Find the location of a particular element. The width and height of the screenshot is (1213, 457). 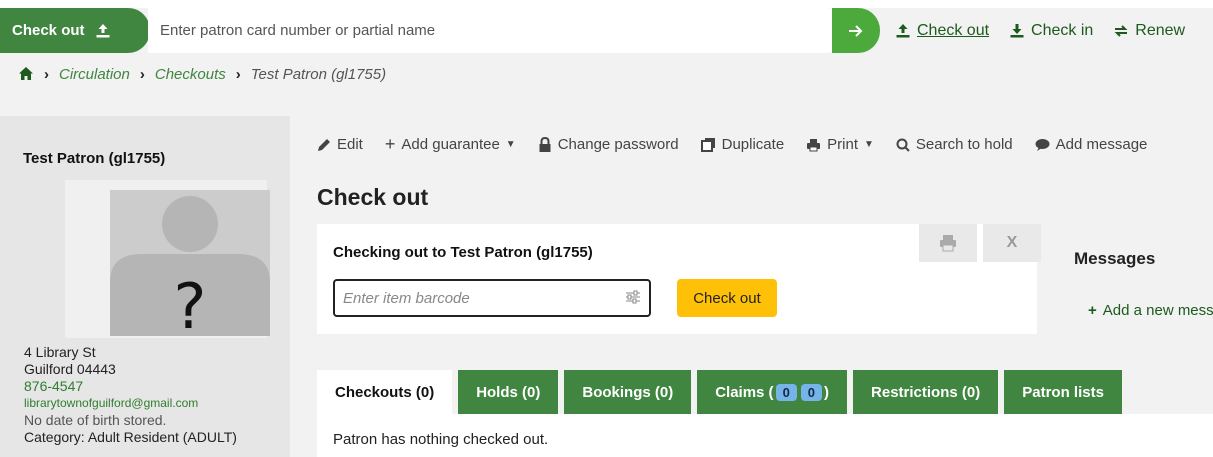

tab-bookings: Bookings (0) is located at coordinates (628, 392).